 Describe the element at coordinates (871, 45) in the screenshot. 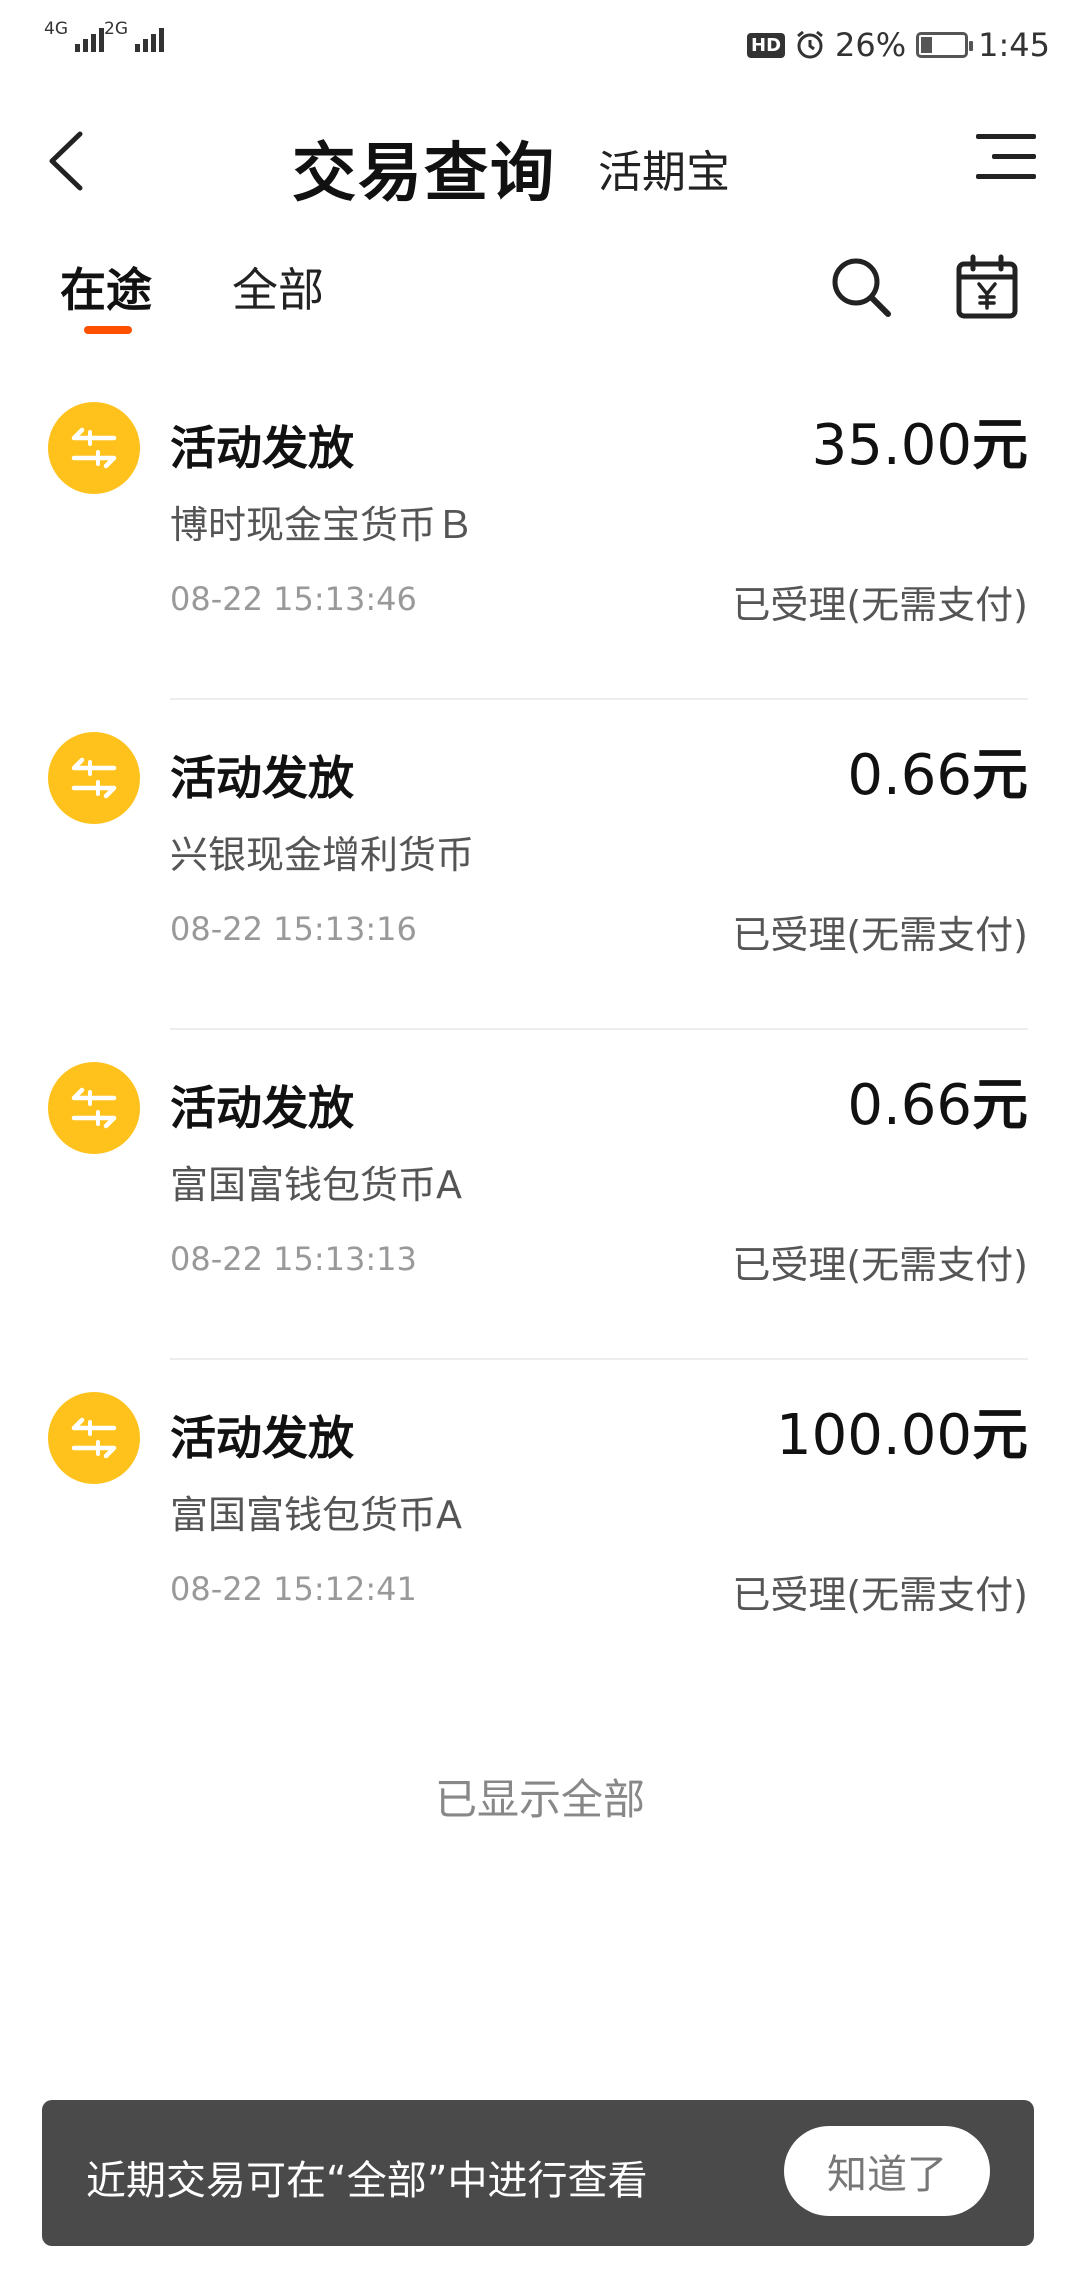

I see `battery-percentage: 26%` at that location.